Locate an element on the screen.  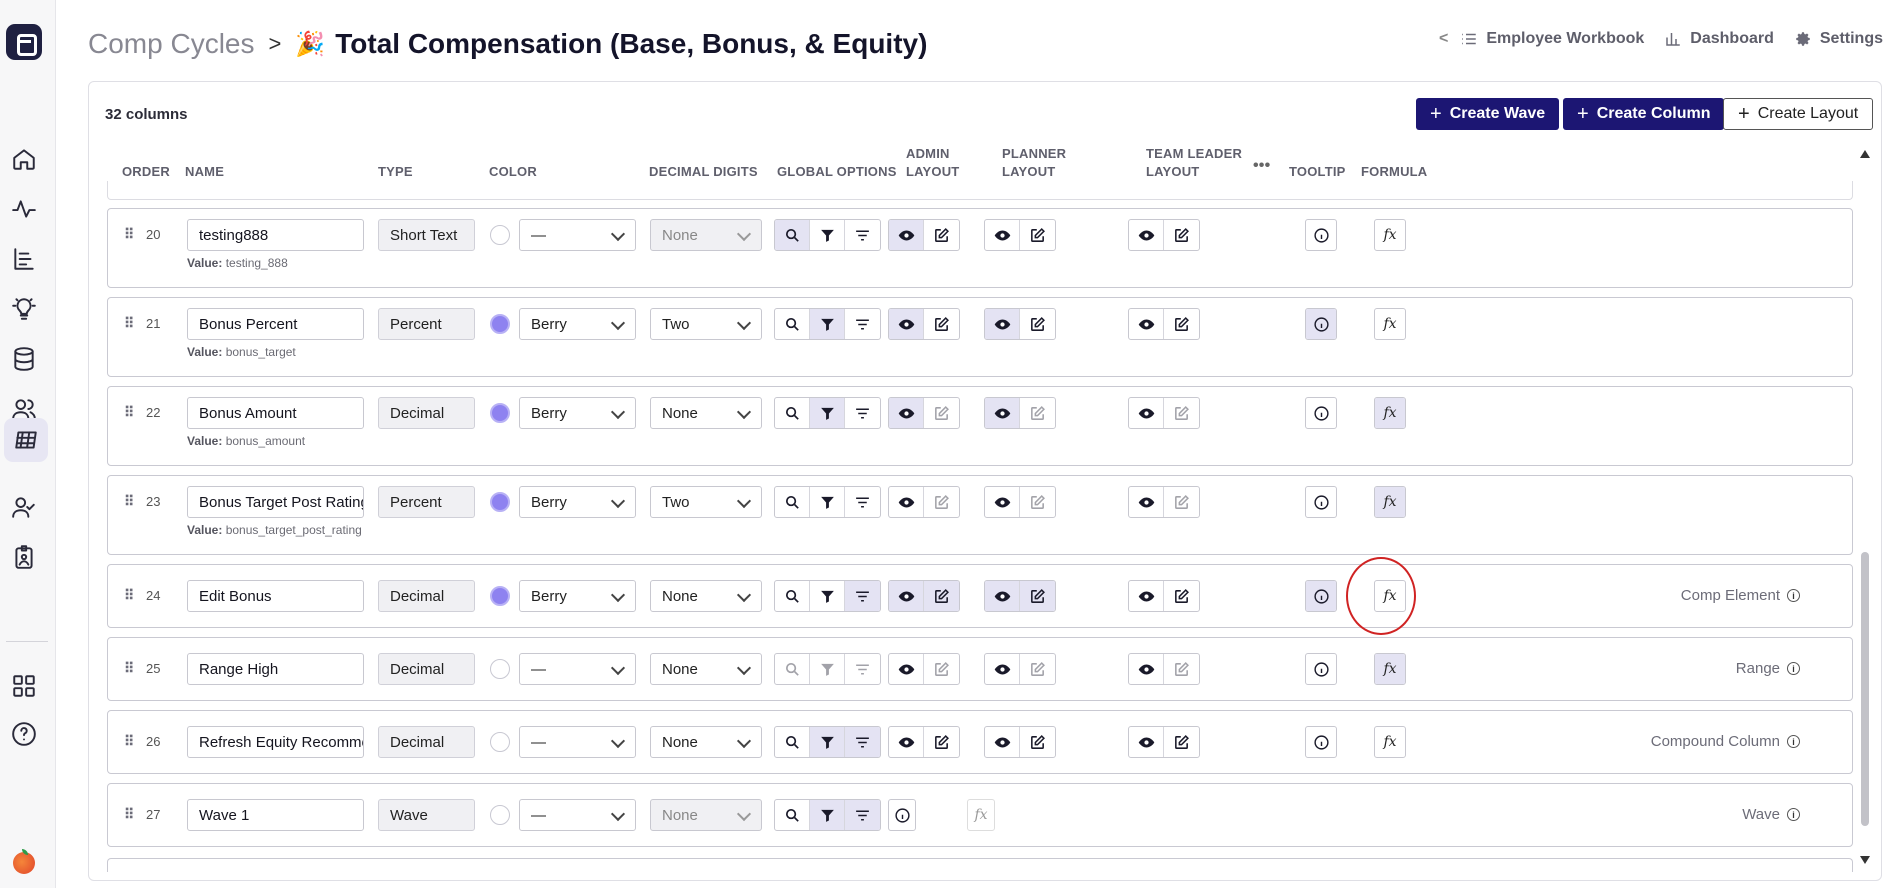
database-icon is located at coordinates (24, 359).